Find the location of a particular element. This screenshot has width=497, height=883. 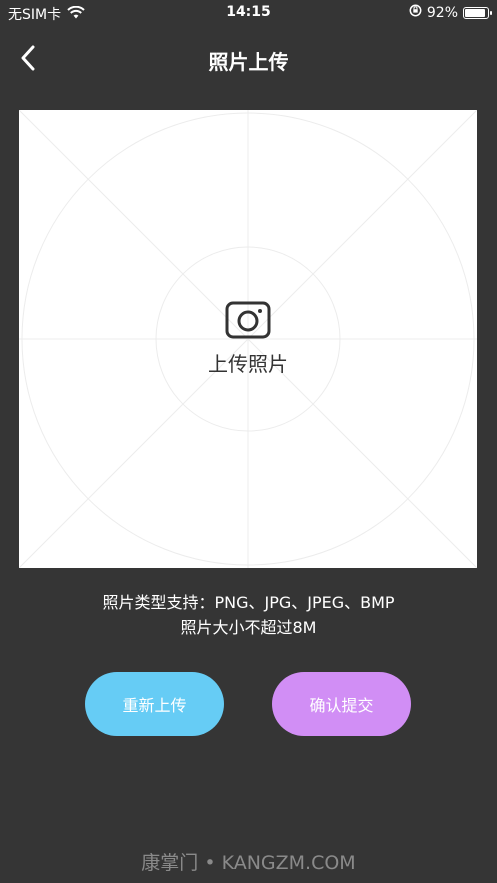

orientation-lock-icon is located at coordinates (415, 12).